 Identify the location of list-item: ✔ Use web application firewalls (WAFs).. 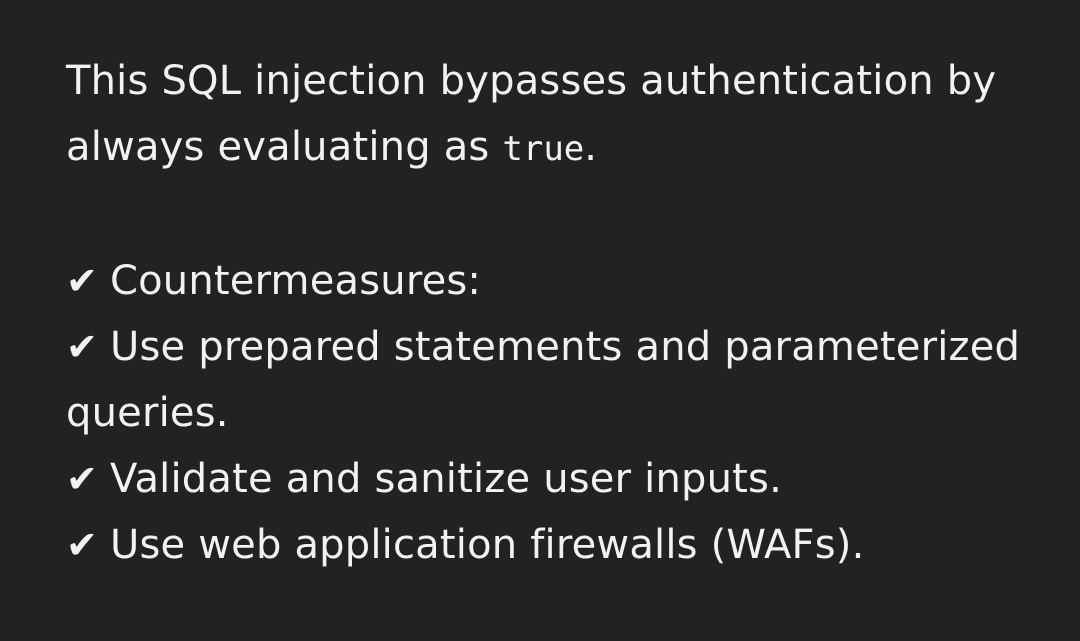
(546, 545).